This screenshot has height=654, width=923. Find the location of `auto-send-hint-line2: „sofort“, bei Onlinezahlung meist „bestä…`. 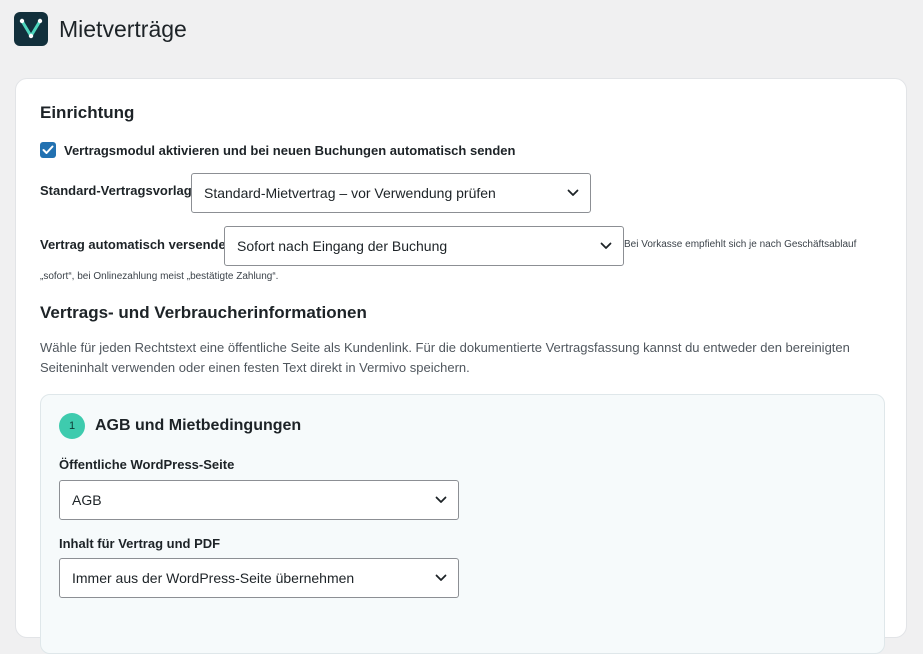

auto-send-hint-line2: „sofort“, bei Onlinezahlung meist „bestä… is located at coordinates (159, 276).